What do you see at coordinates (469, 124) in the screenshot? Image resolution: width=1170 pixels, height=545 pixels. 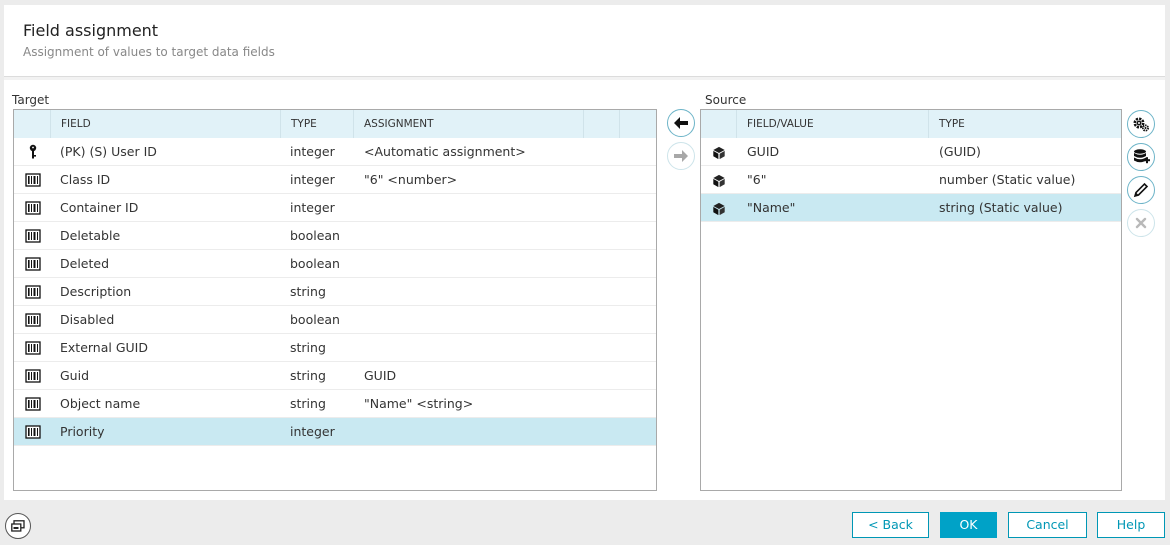 I see `column-header-assignment: ASSIGNMENT` at bounding box center [469, 124].